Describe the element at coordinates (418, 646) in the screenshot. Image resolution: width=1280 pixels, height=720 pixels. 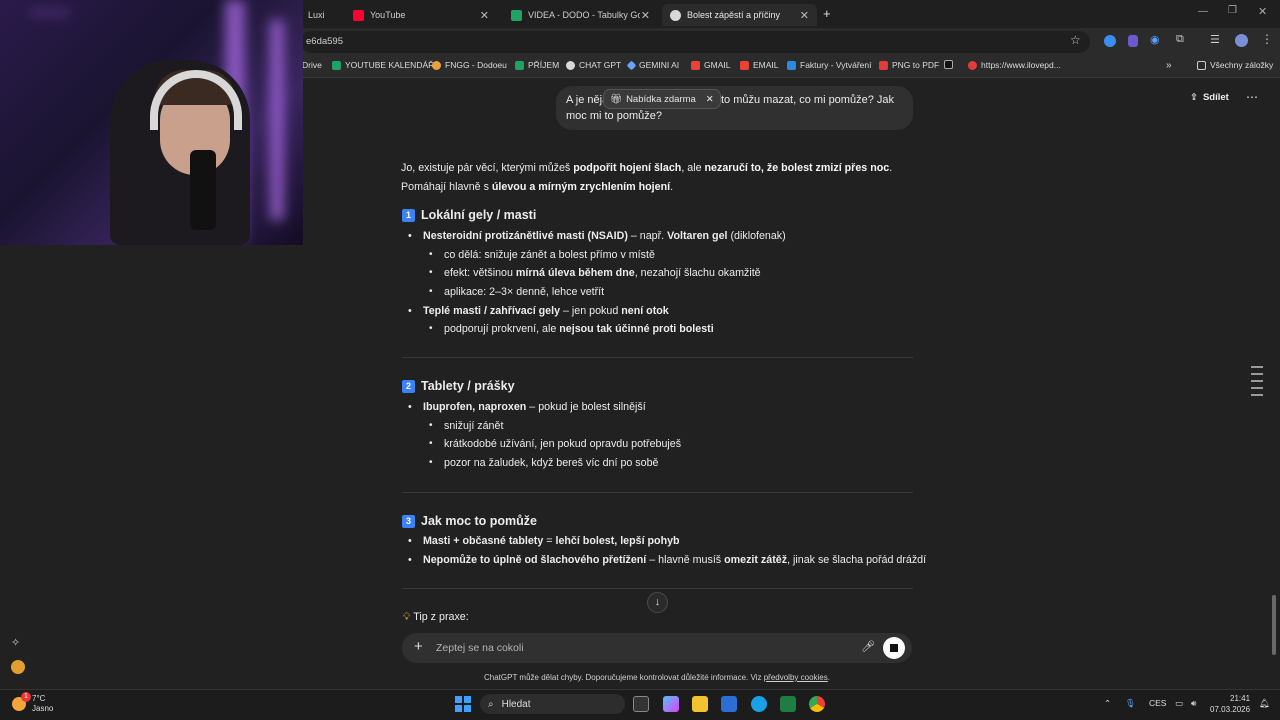
I see `plus-icon: +` at that location.